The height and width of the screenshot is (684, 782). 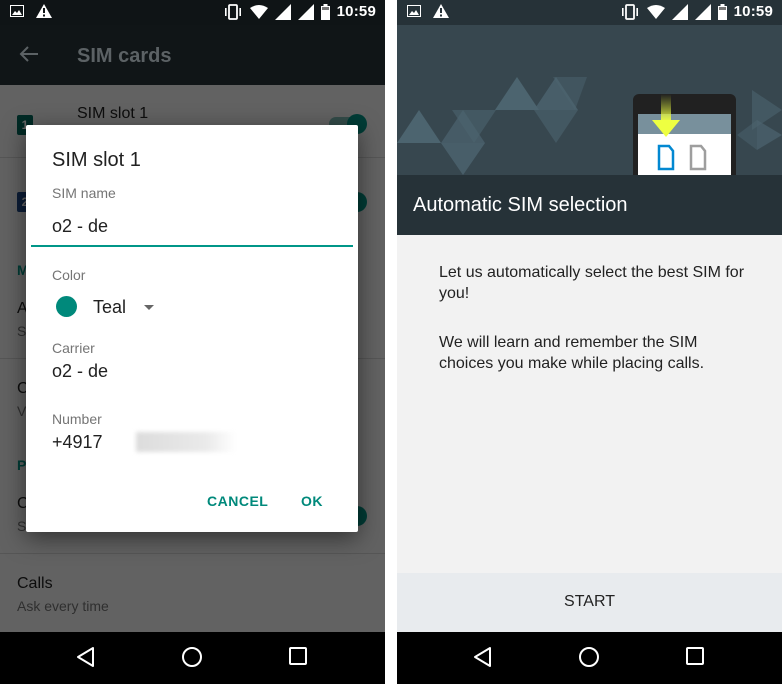 I want to click on page-title: Automatic SIM selection, so click(x=520, y=205).